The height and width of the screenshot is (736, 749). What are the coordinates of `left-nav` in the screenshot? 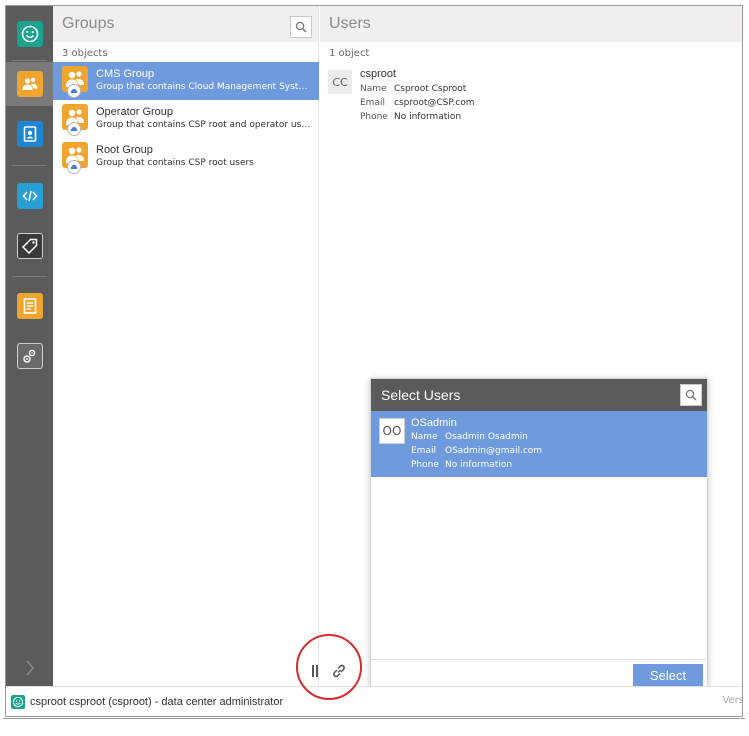 It's located at (29, 346).